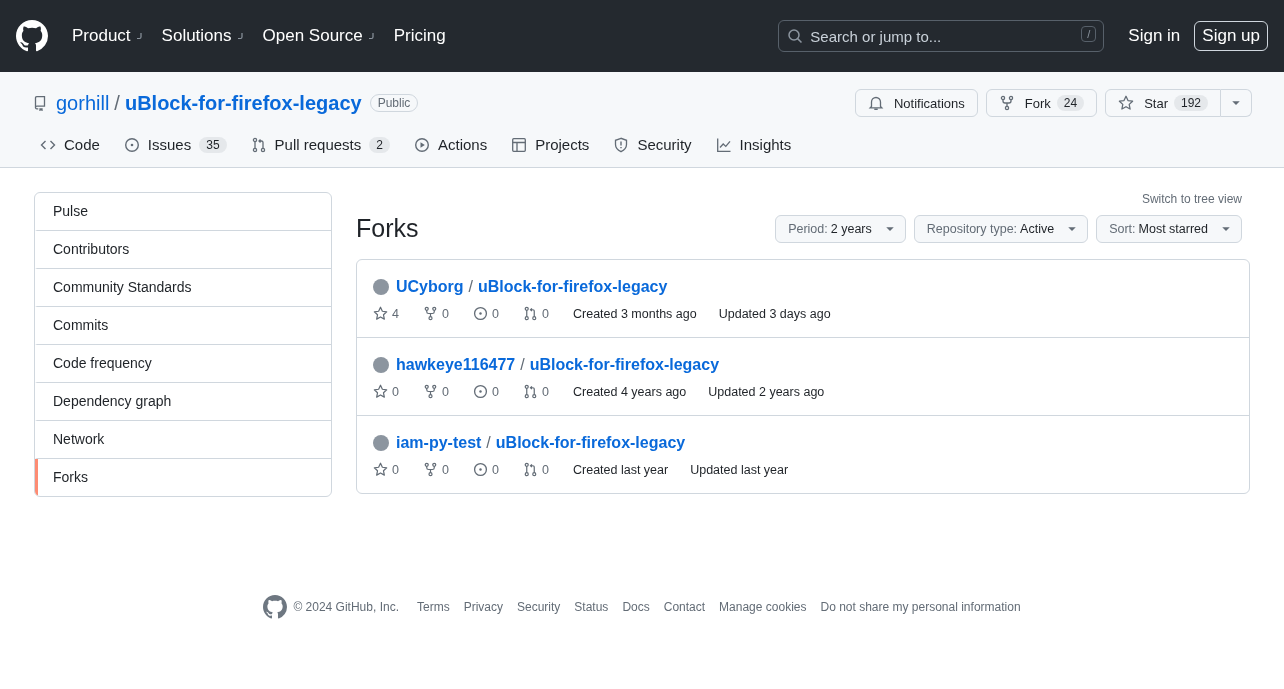  Describe the element at coordinates (774, 313) in the screenshot. I see `updated-date: Updated 3 days ago` at that location.